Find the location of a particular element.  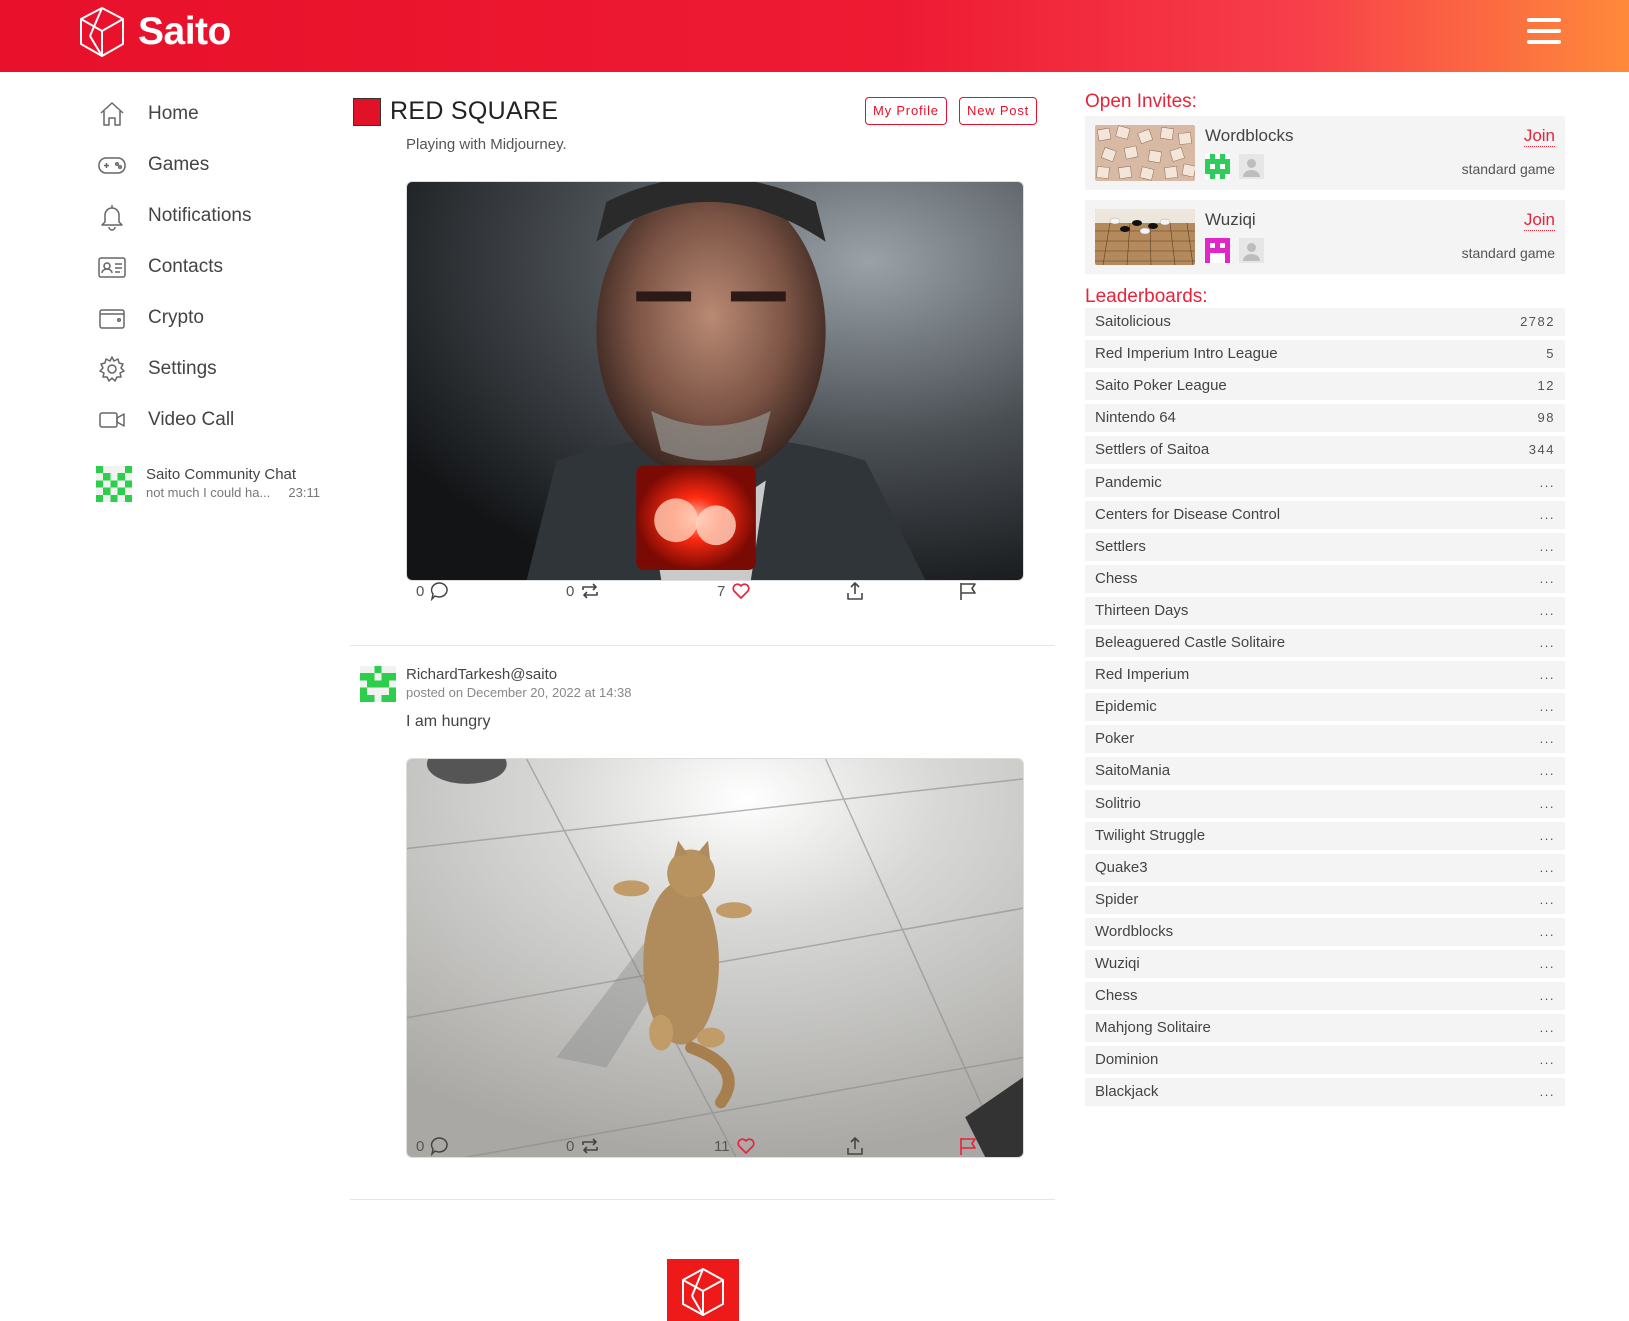

sidebar-item-contacts: Contacts is located at coordinates (216, 266).